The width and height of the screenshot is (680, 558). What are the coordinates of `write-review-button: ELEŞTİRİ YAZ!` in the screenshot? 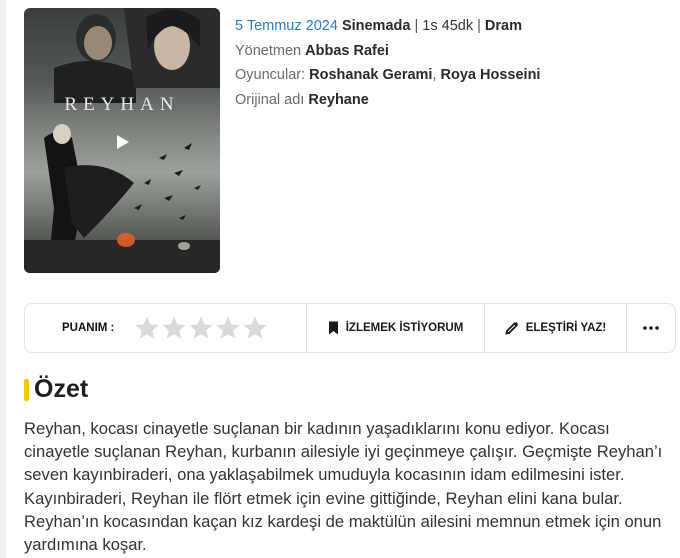 It's located at (556, 328).